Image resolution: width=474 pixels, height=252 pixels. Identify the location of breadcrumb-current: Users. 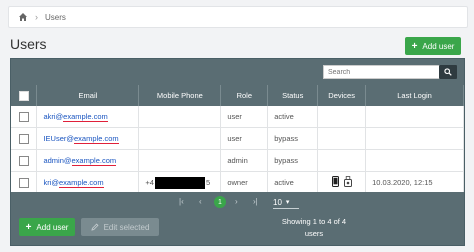
(55, 17).